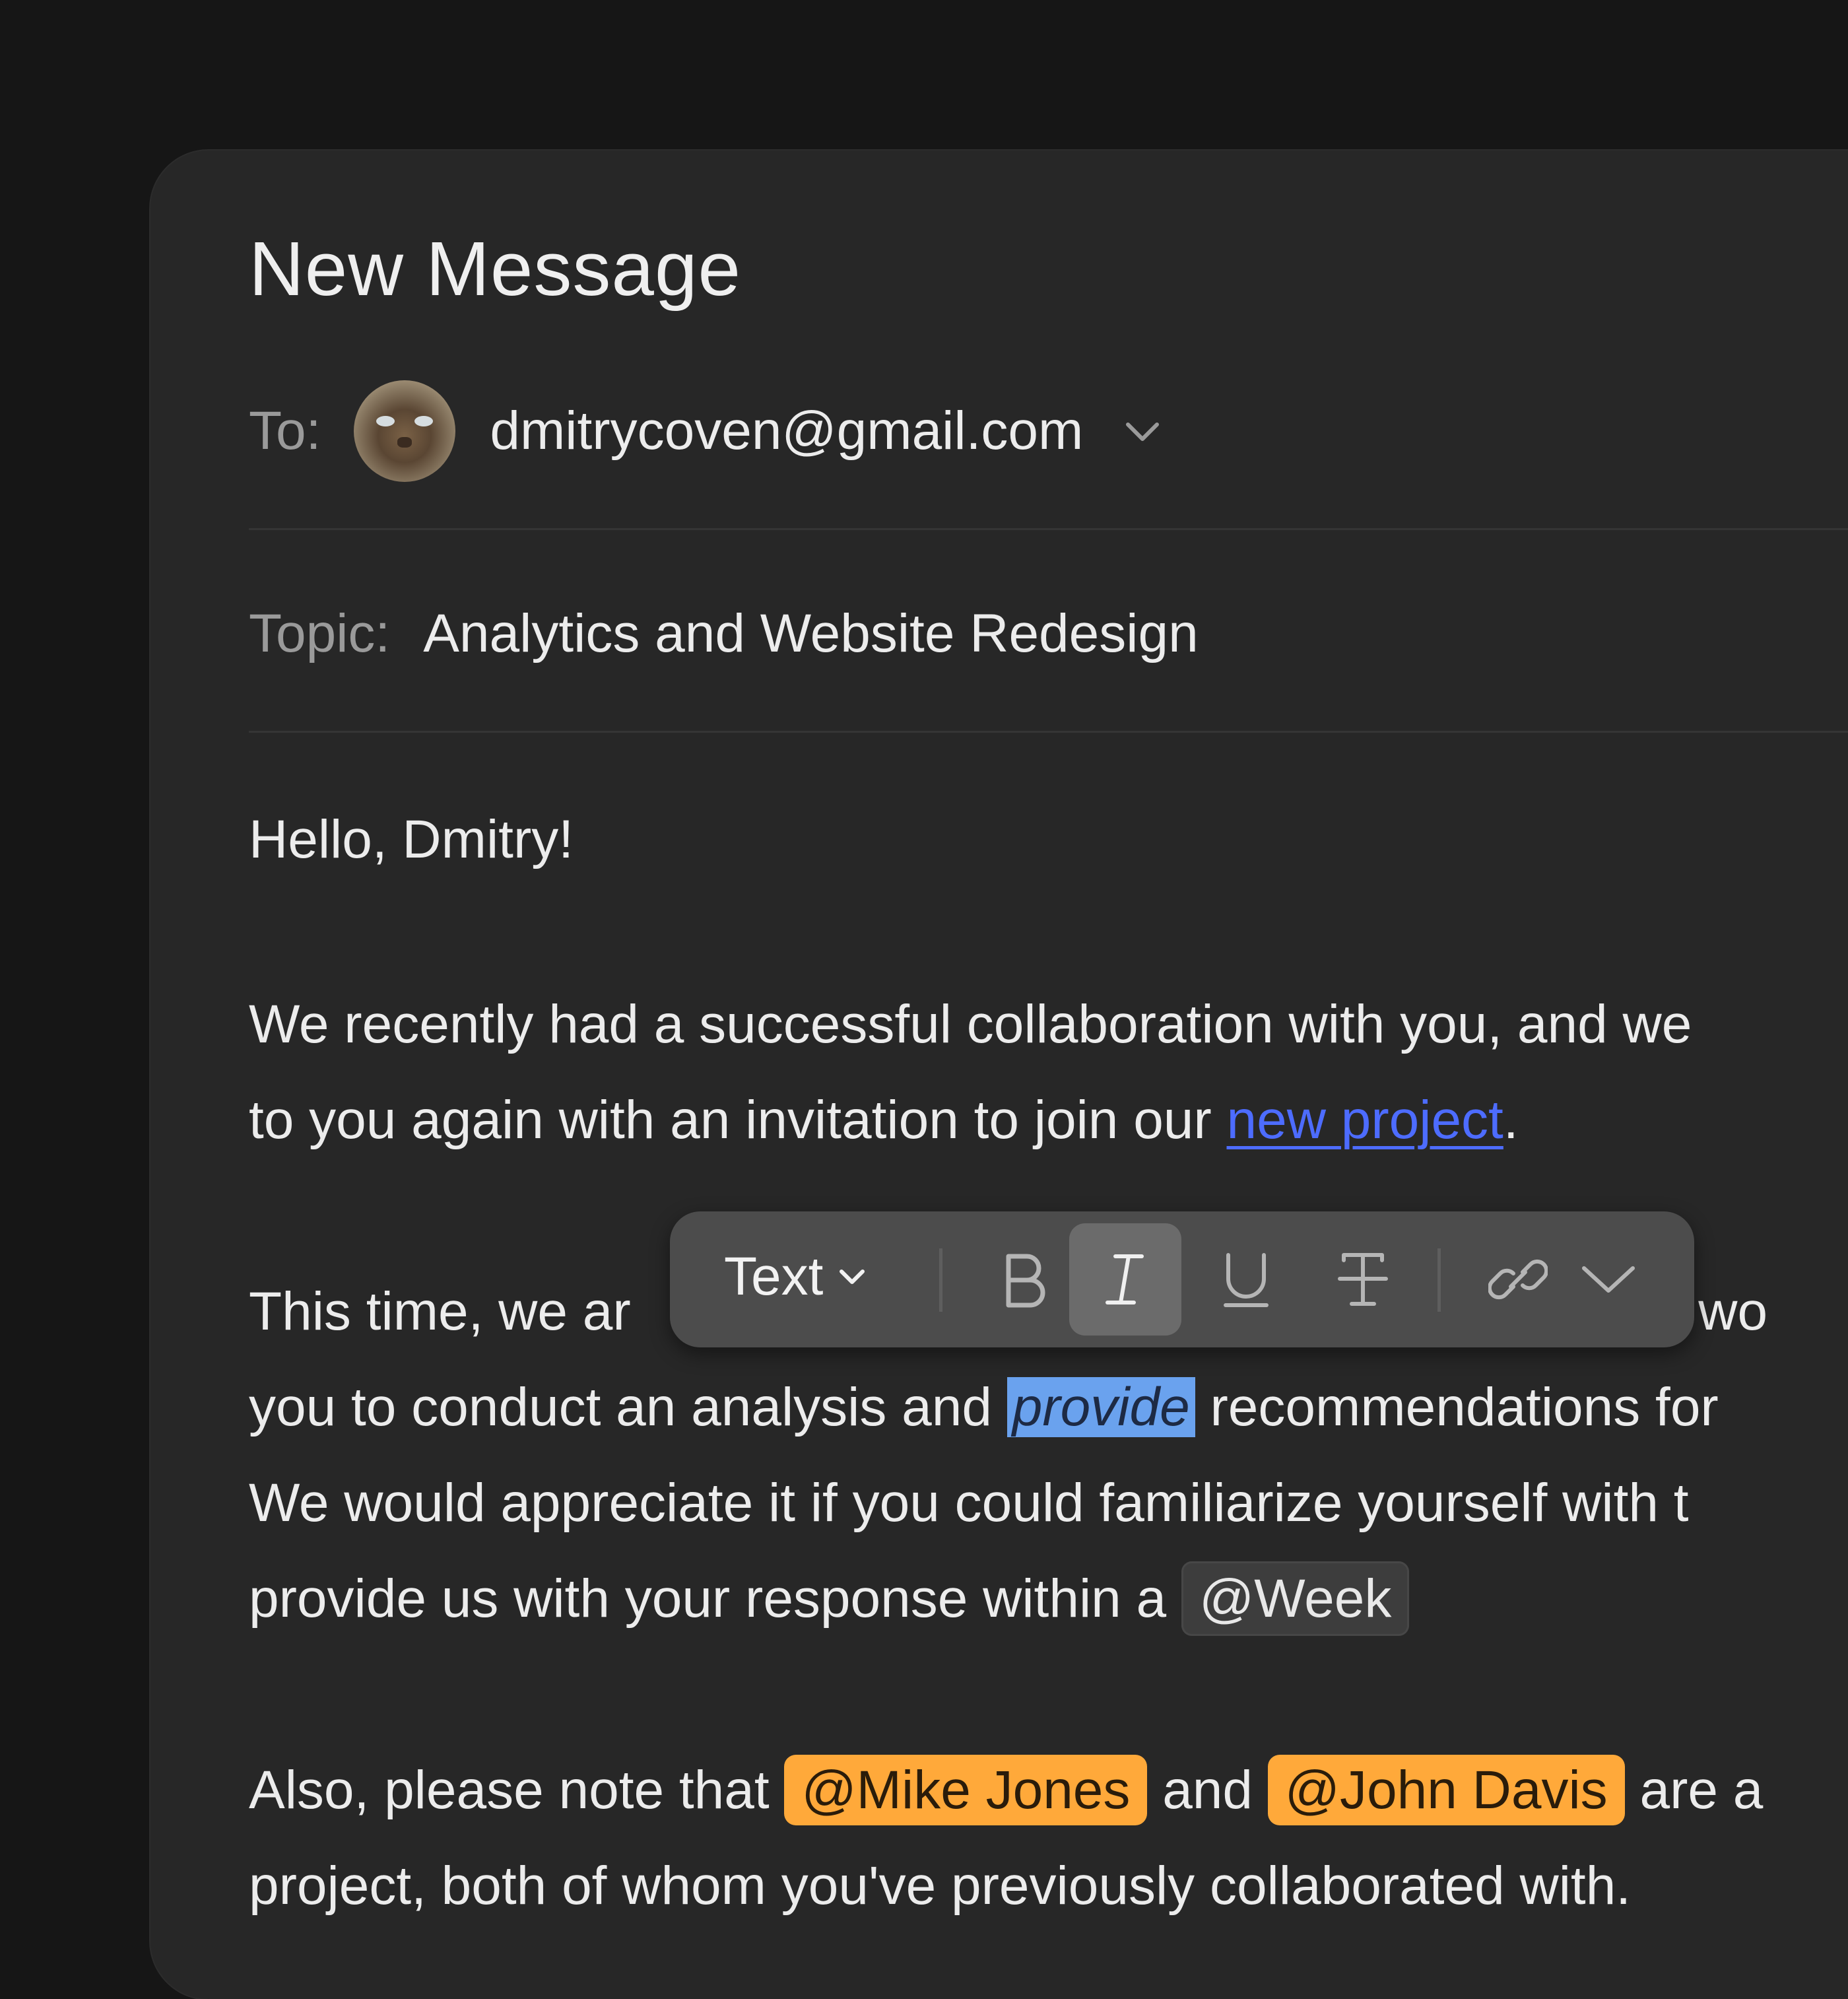 The width and height of the screenshot is (1848, 1999). What do you see at coordinates (787, 431) in the screenshot?
I see `recipient-email: dmitrycoven@gmail.com` at bounding box center [787, 431].